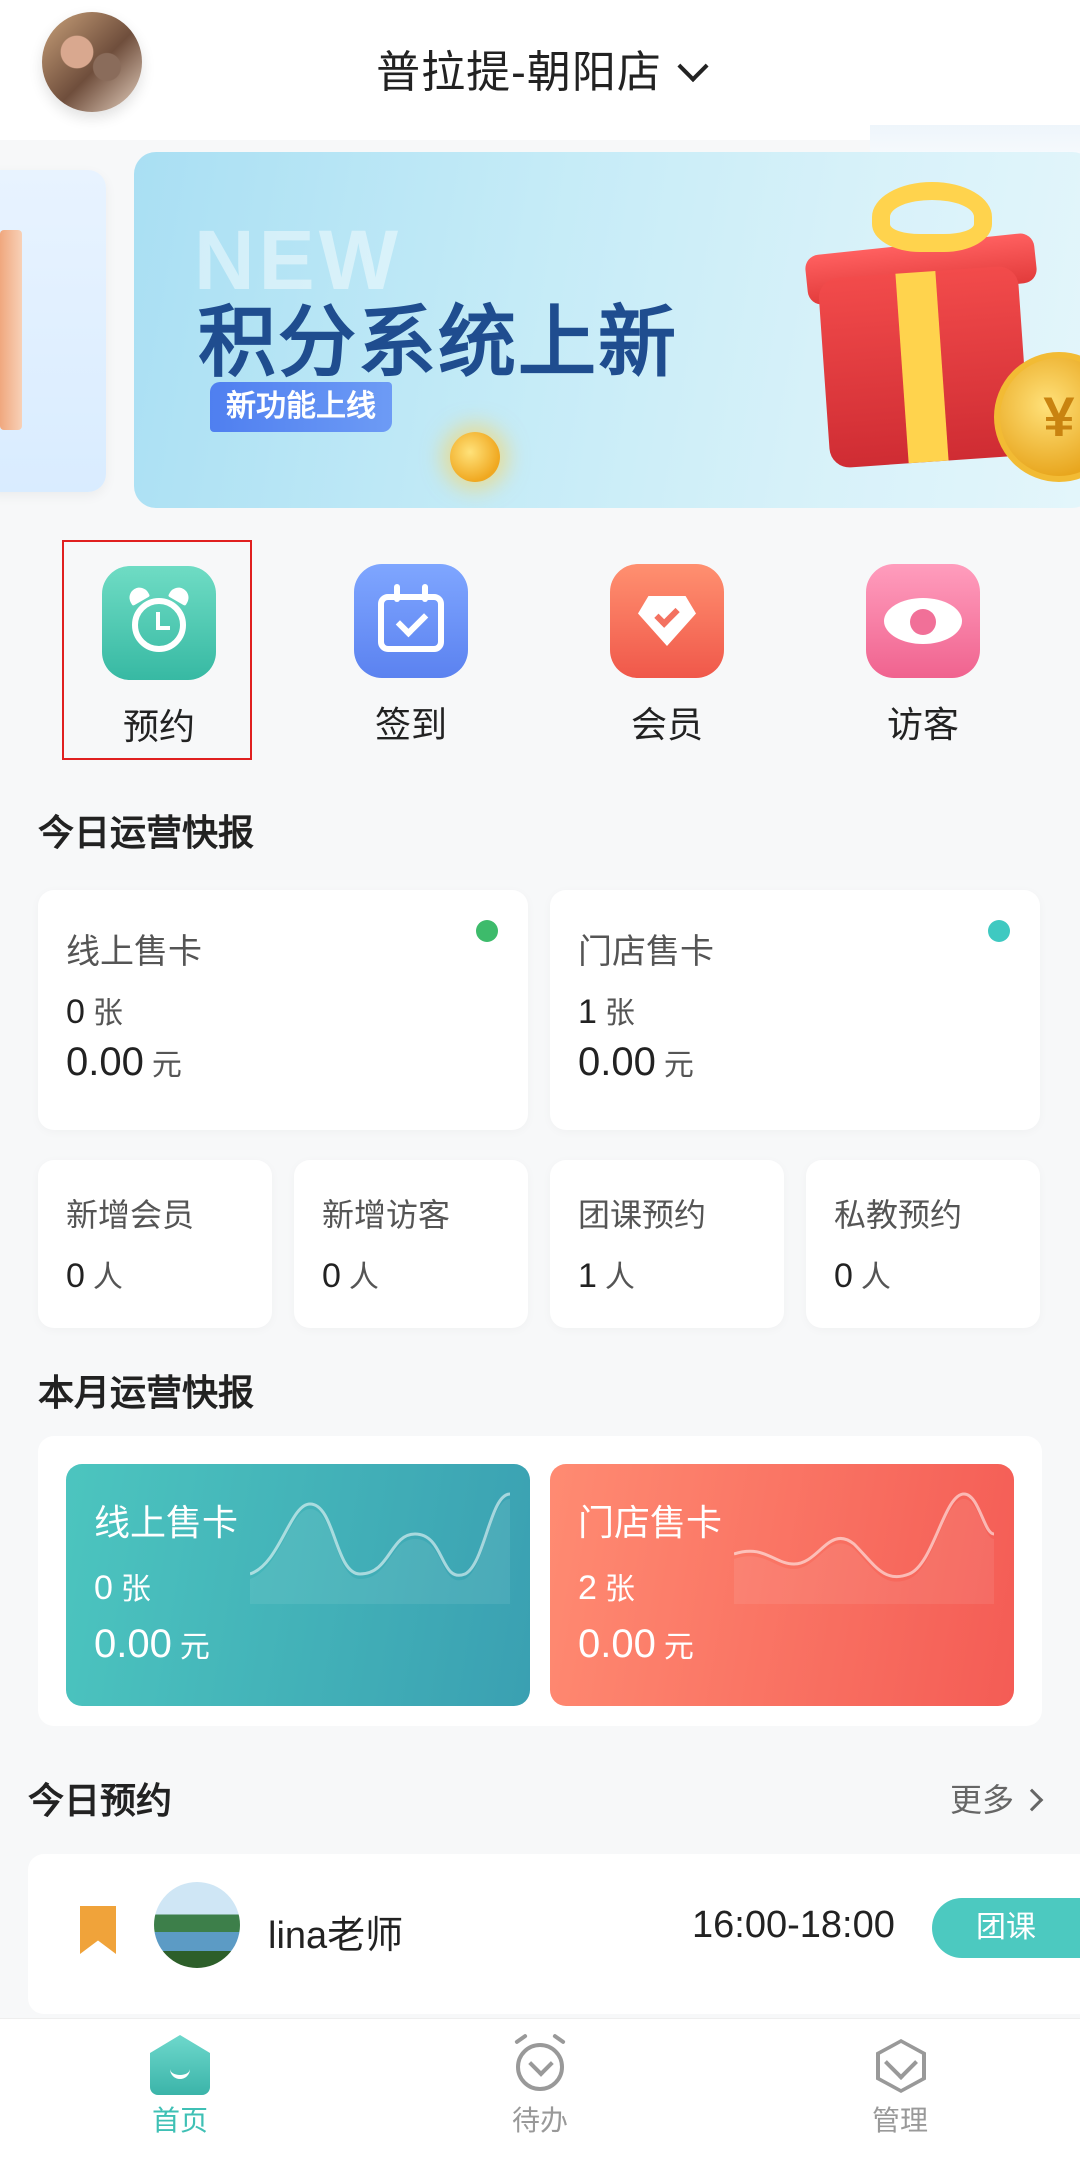 The image size is (1080, 2161). Describe the element at coordinates (475, 457) in the screenshot. I see `coin-sparkle-icon` at that location.